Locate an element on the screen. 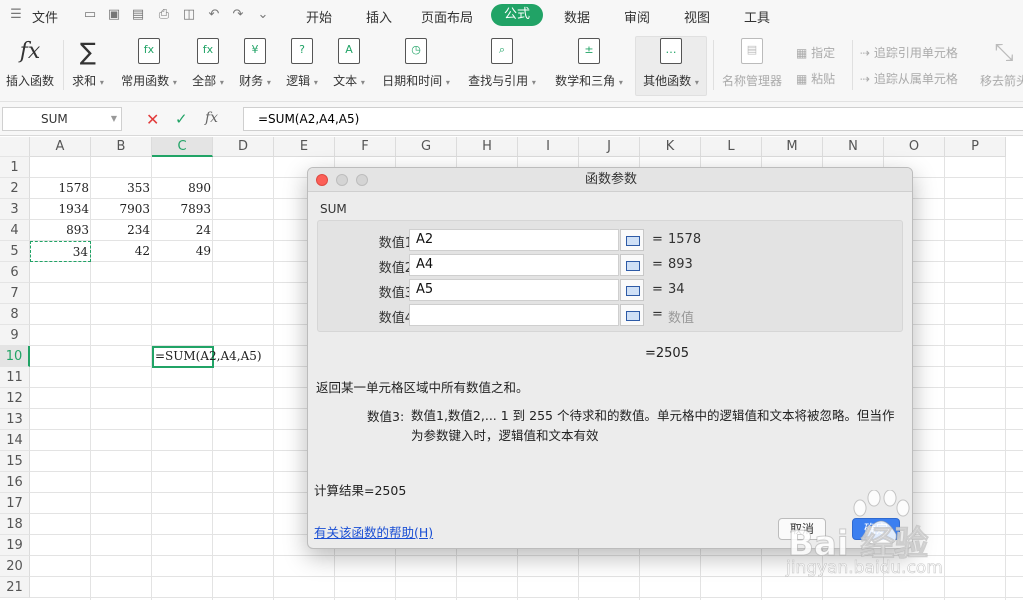 Image resolution: width=1023 pixels, height=600 pixels. export-pdf-icon: ▤ is located at coordinates (138, 15).